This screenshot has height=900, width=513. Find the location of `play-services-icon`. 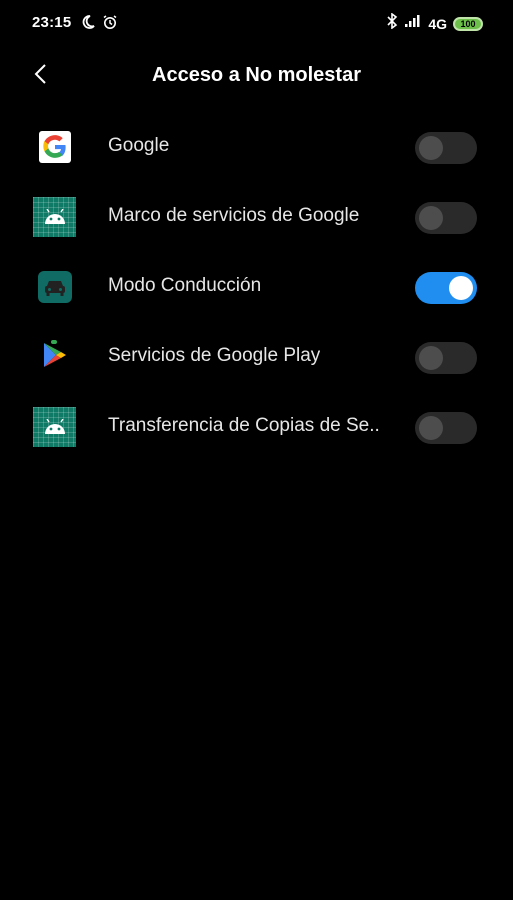

play-services-icon is located at coordinates (55, 357).